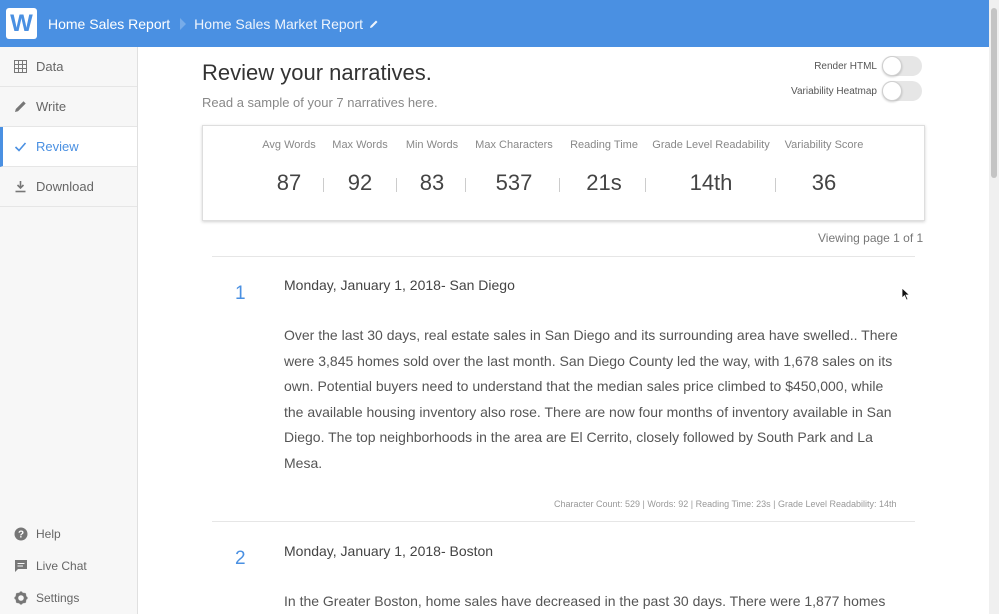 Image resolution: width=999 pixels, height=614 pixels. What do you see at coordinates (994, 93) in the screenshot?
I see `scrollbar-thumb` at bounding box center [994, 93].